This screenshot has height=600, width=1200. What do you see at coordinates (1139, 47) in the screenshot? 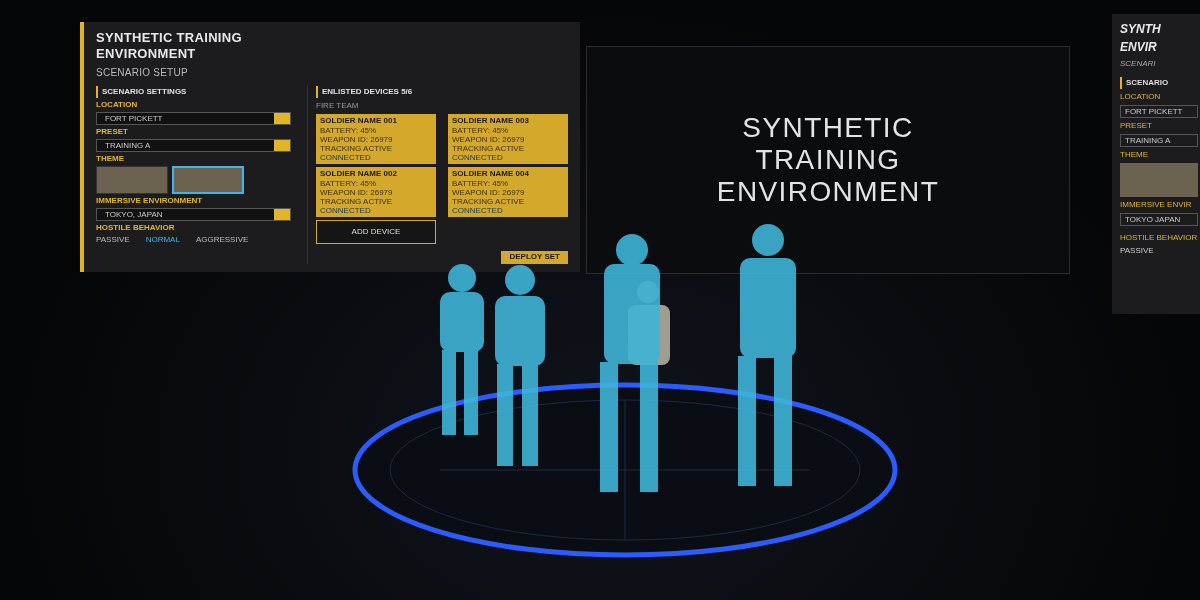
I see `panel-title: ENVIR` at bounding box center [1139, 47].